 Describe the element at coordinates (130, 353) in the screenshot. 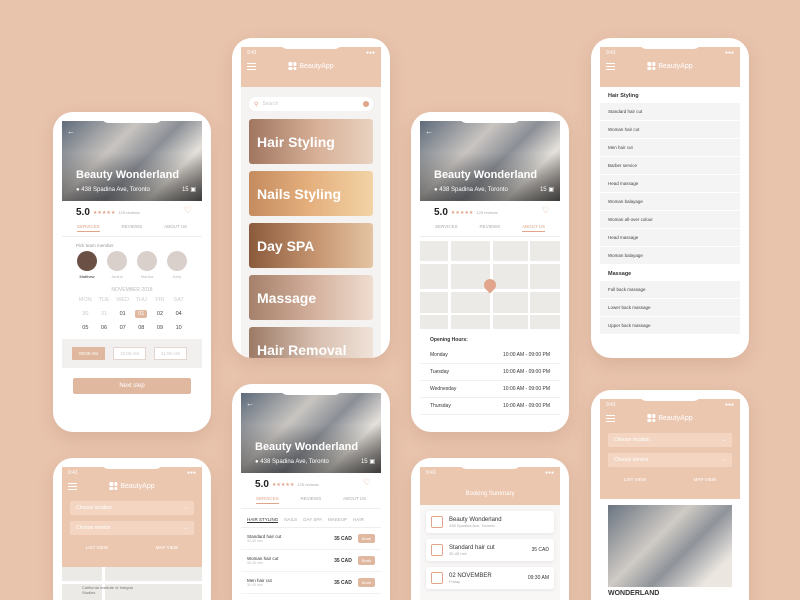

I see `time-slot: 10:00 AM` at that location.